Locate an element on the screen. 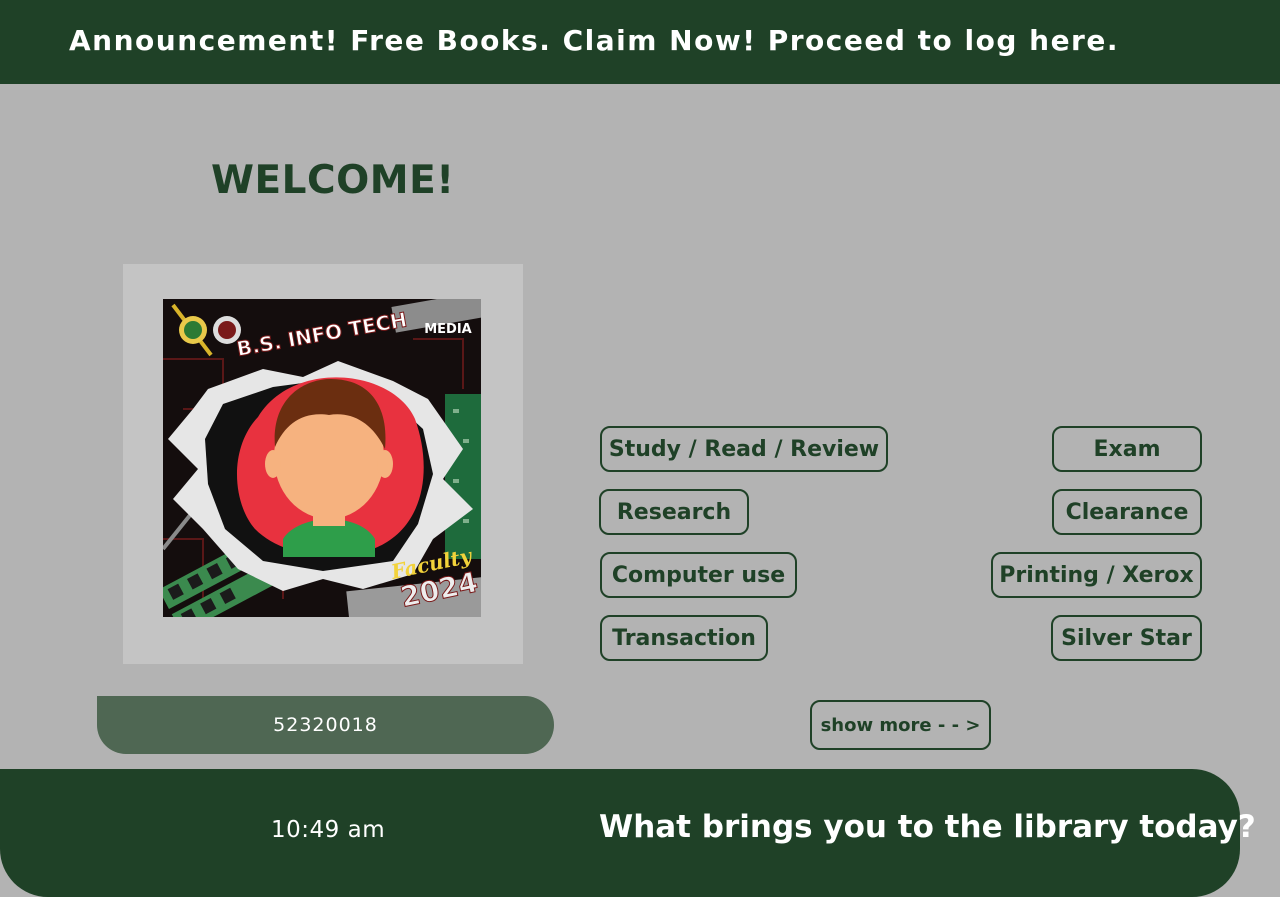  profile-photo: B.S. INFO TECH MEDIA Faculty 2024 is located at coordinates (322, 458).